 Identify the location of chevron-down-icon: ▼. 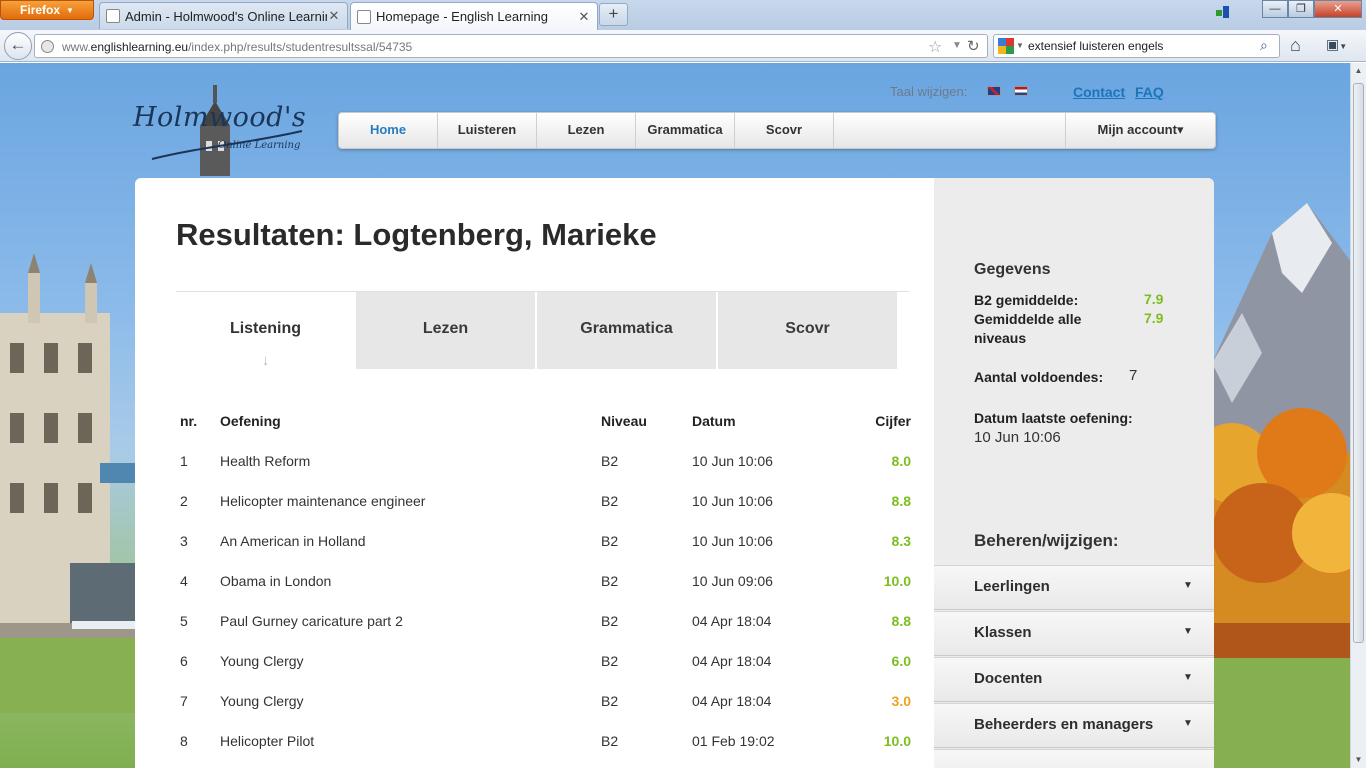
(1020, 45).